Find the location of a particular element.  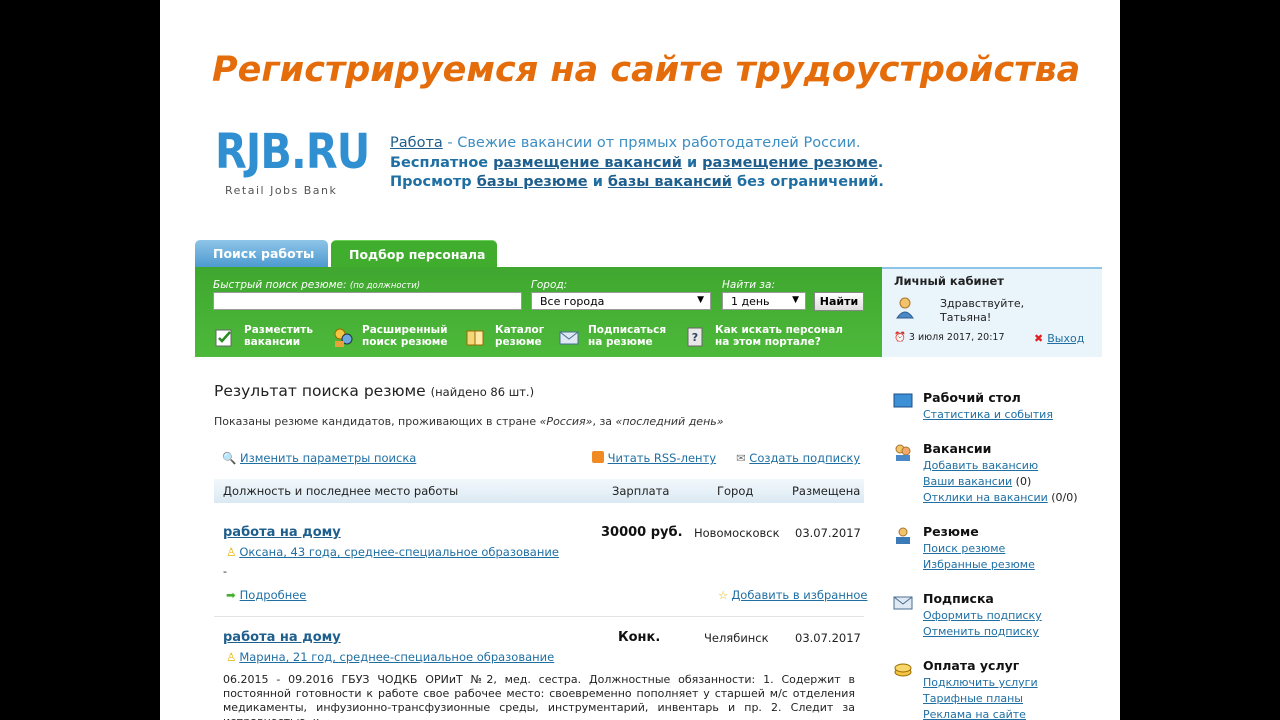

period-select: 1 день ▼ is located at coordinates (764, 301).